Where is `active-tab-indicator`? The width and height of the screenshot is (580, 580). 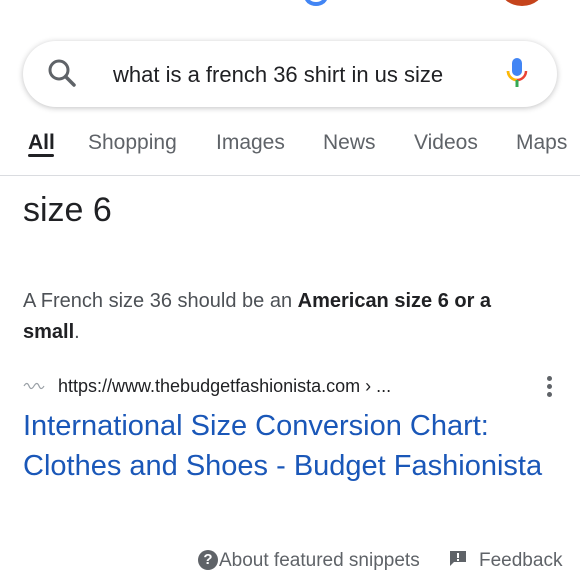
active-tab-indicator is located at coordinates (41, 155).